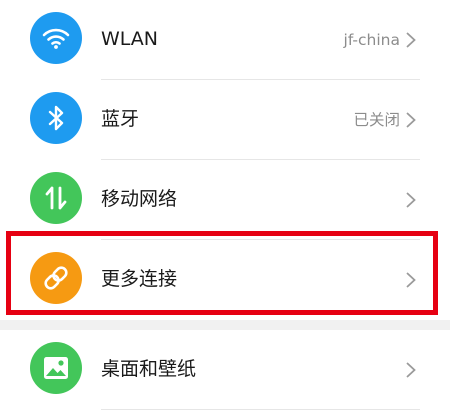 Image resolution: width=450 pixels, height=410 pixels. What do you see at coordinates (376, 120) in the screenshot?
I see `settings-item-value: 已关闭` at bounding box center [376, 120].